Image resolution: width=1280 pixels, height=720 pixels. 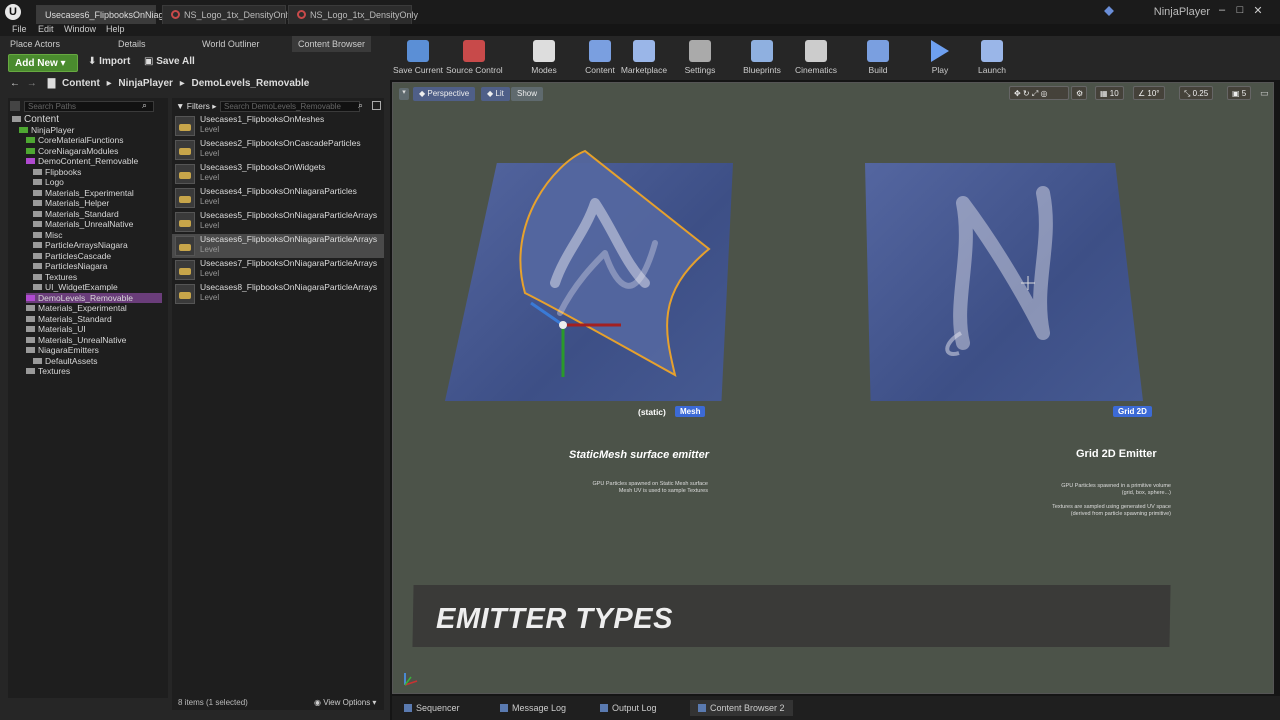 What do you see at coordinates (230, 44) in the screenshot?
I see `tab-world-outliner: World Outliner` at bounding box center [230, 44].